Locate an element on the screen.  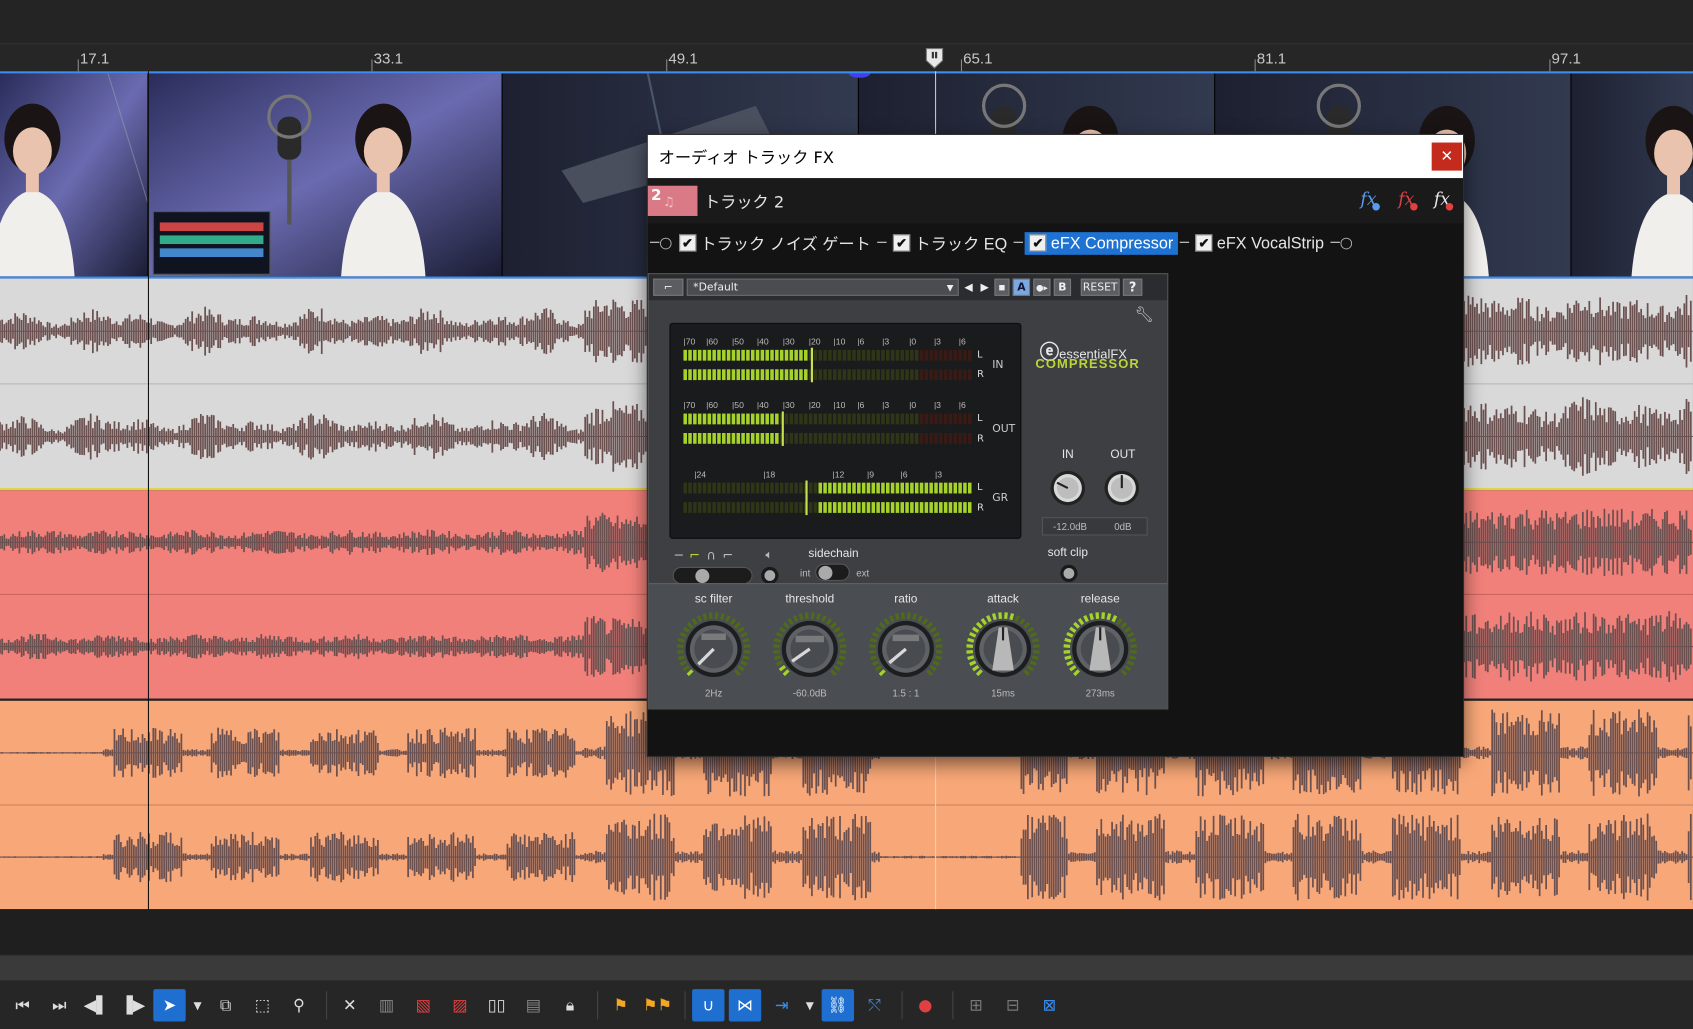
insert-icon: ⇥ is located at coordinates (782, 1005).